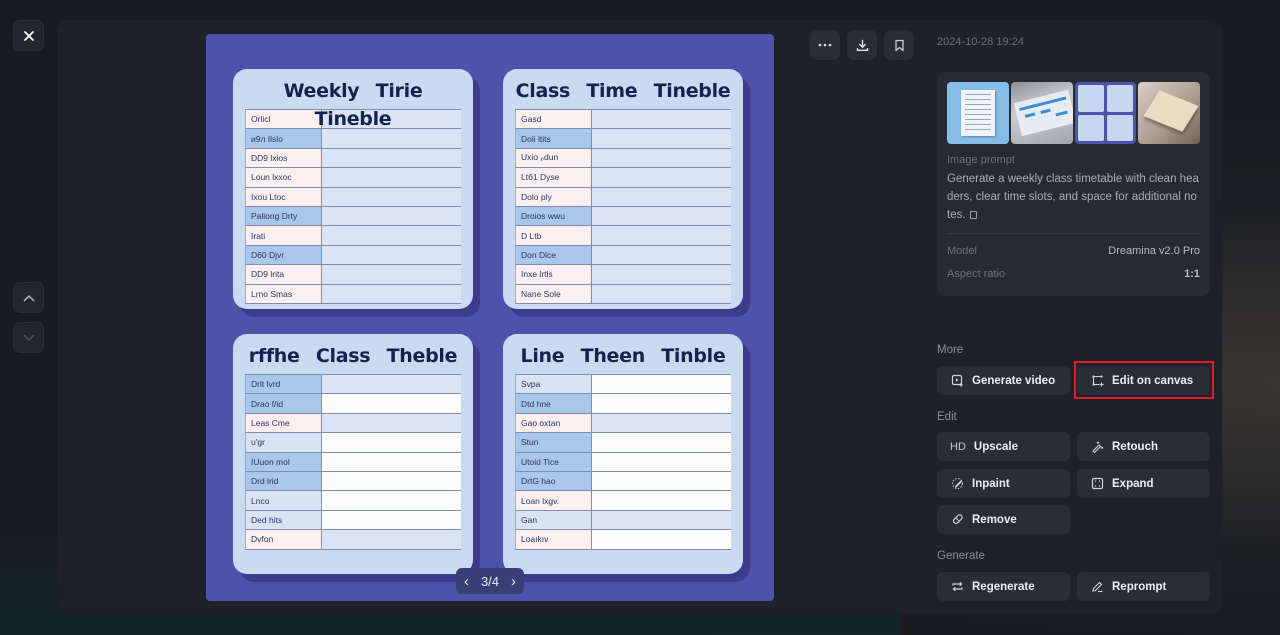 The height and width of the screenshot is (635, 1280). I want to click on timetable-slot-label: Nane Sole, so click(553, 294).